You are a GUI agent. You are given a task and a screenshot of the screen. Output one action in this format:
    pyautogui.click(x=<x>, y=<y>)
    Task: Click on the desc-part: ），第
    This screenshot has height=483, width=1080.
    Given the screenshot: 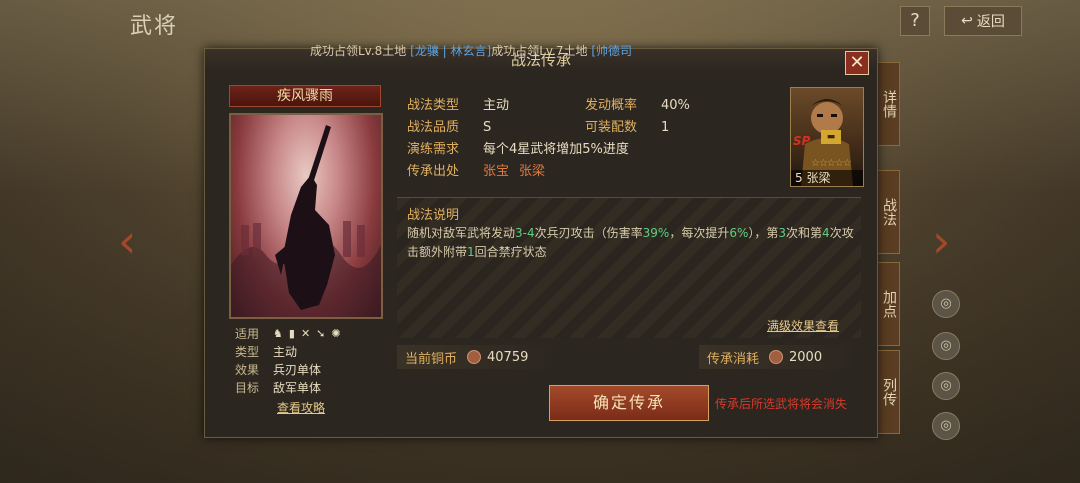 What is the action you would take?
    pyautogui.click(x=763, y=233)
    